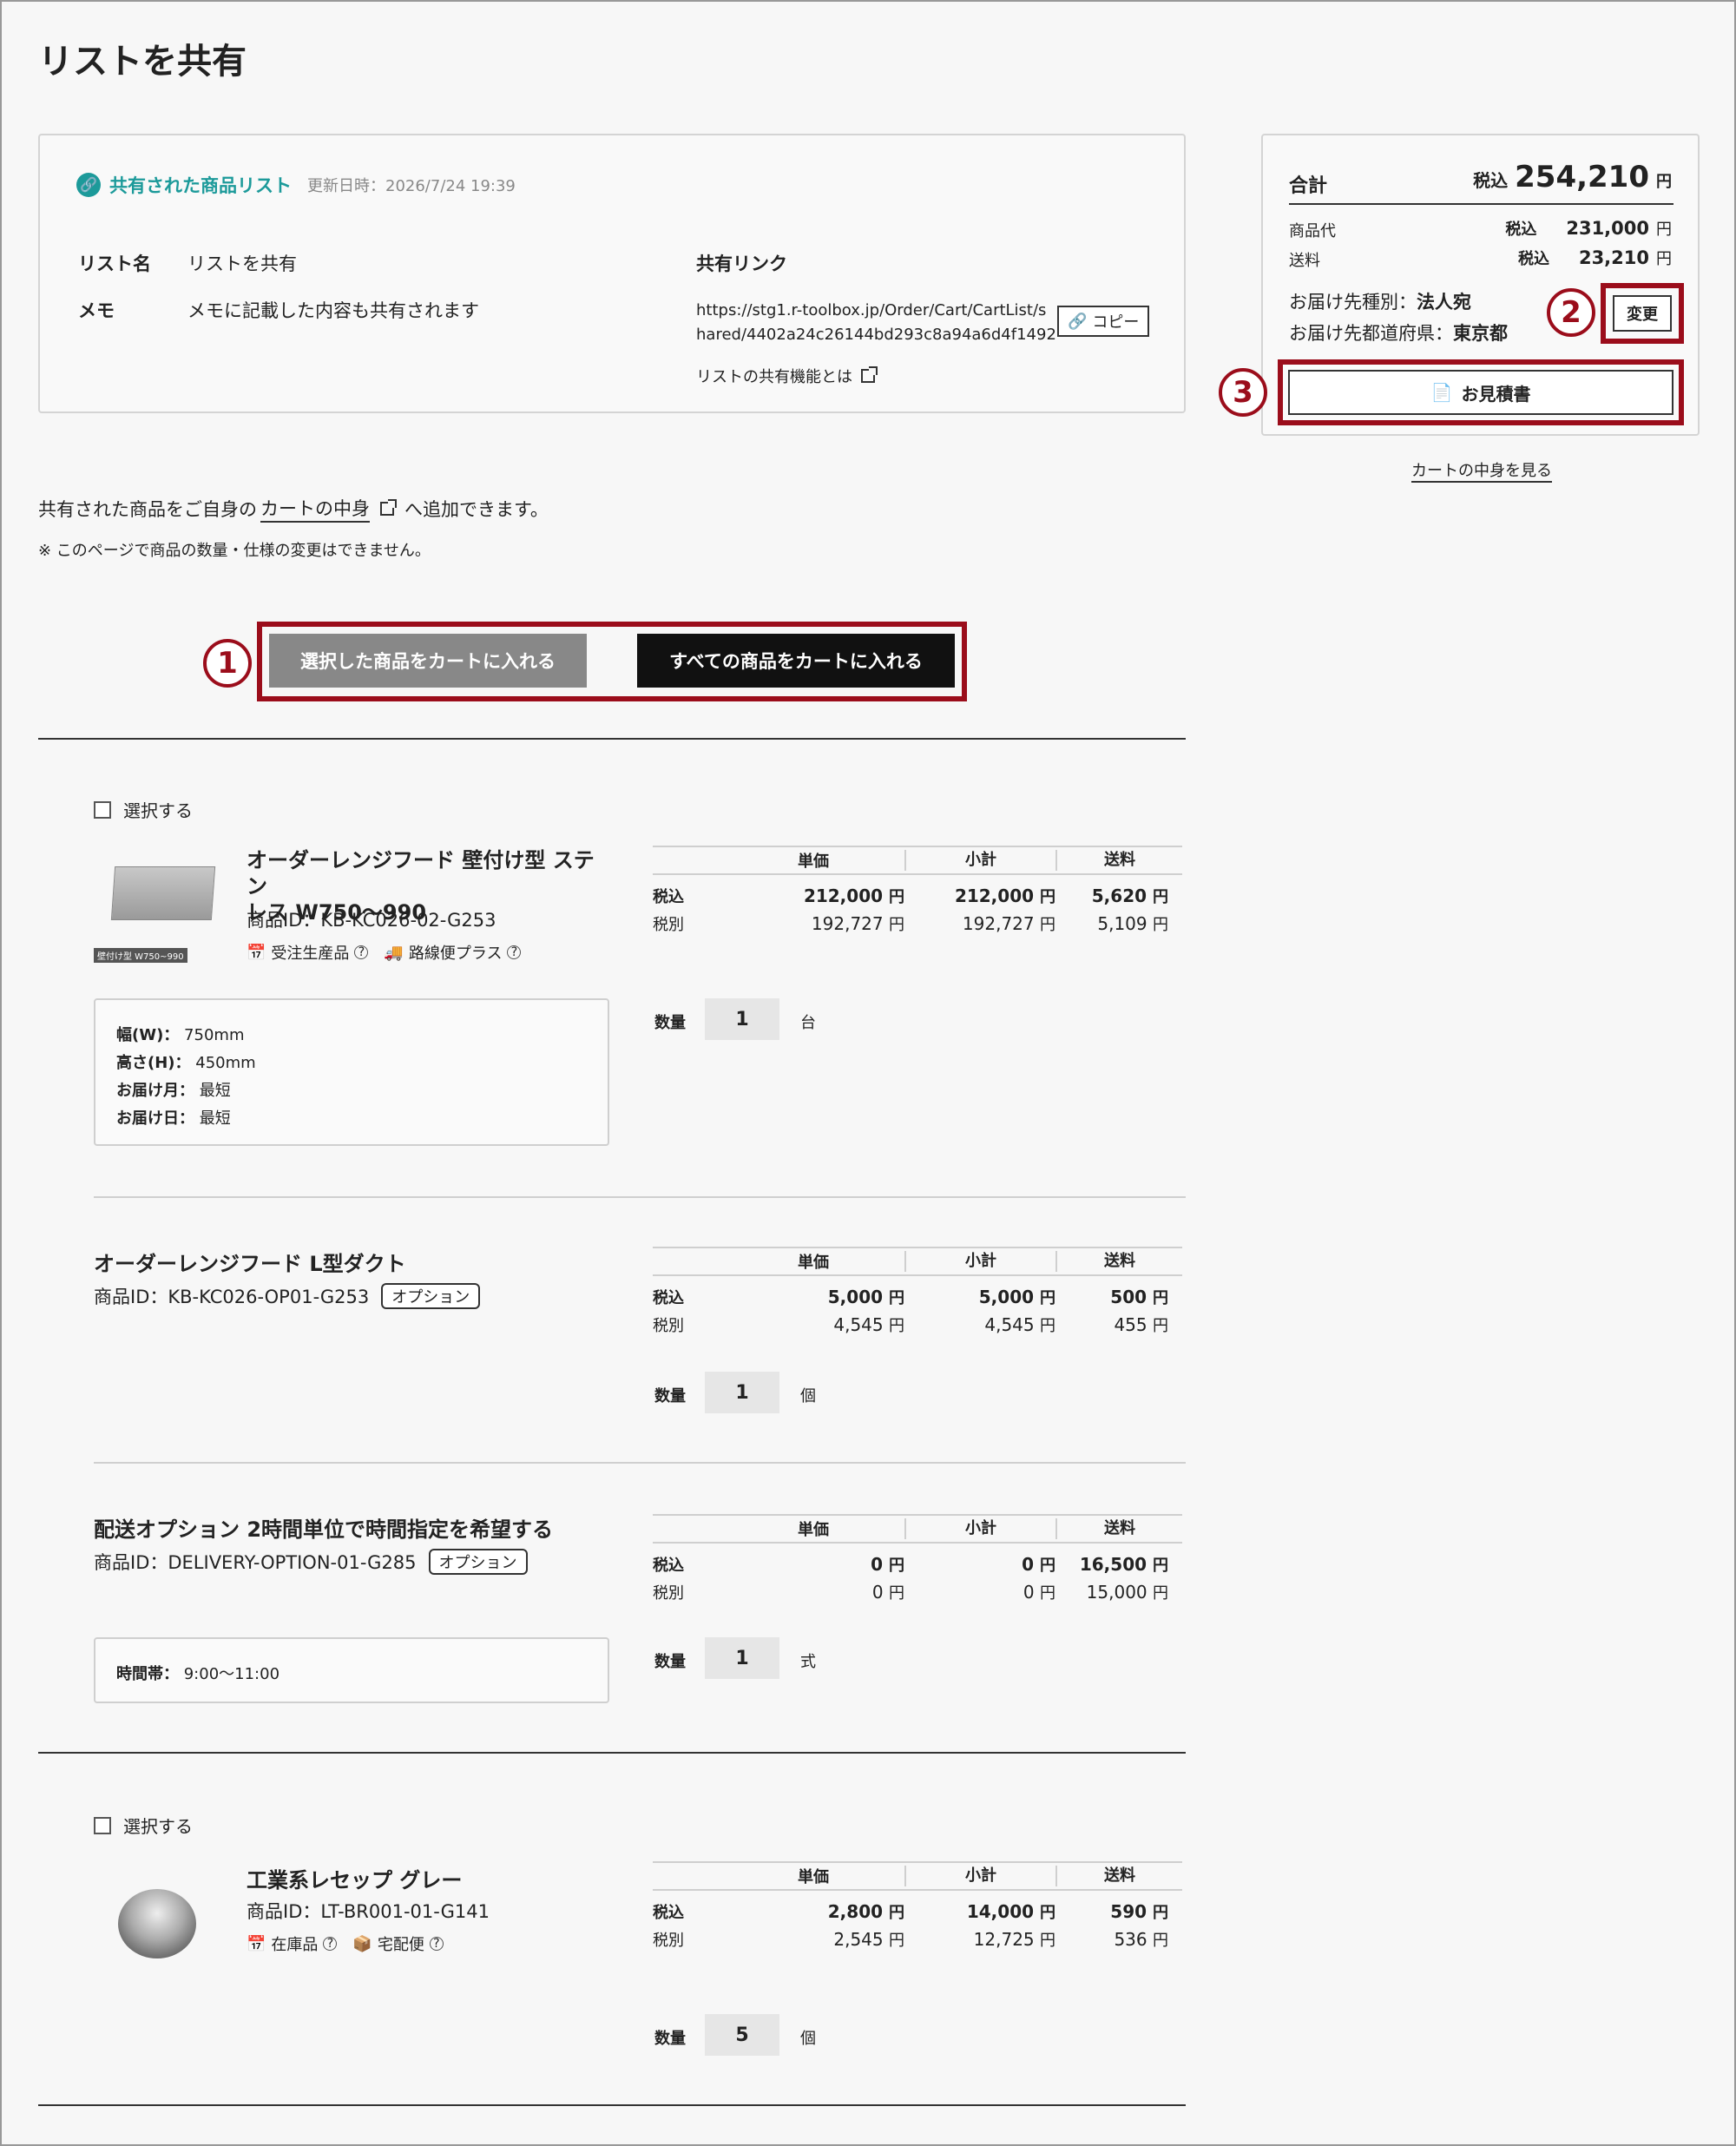 This screenshot has width=1736, height=2146. I want to click on share-link-label: 共有リンク, so click(741, 263).